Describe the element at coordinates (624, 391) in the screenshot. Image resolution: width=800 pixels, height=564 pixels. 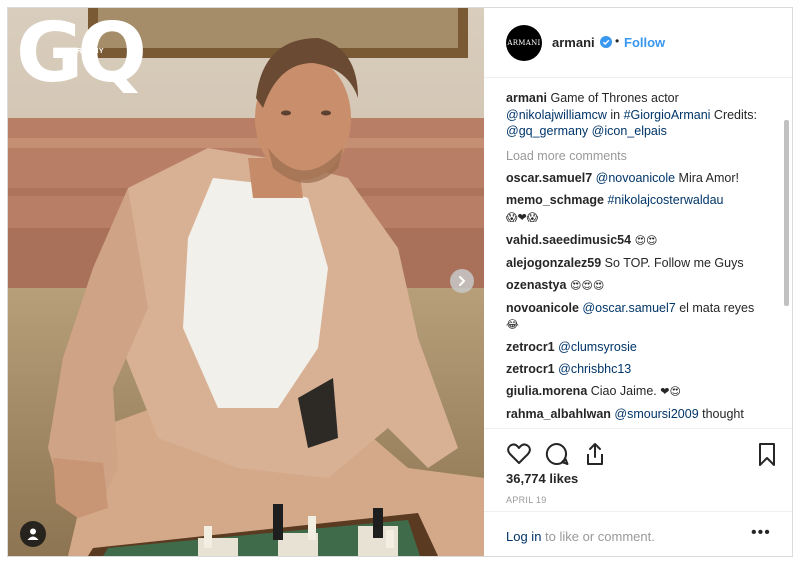
I see `comment-text: Ciao Jaime.` at that location.